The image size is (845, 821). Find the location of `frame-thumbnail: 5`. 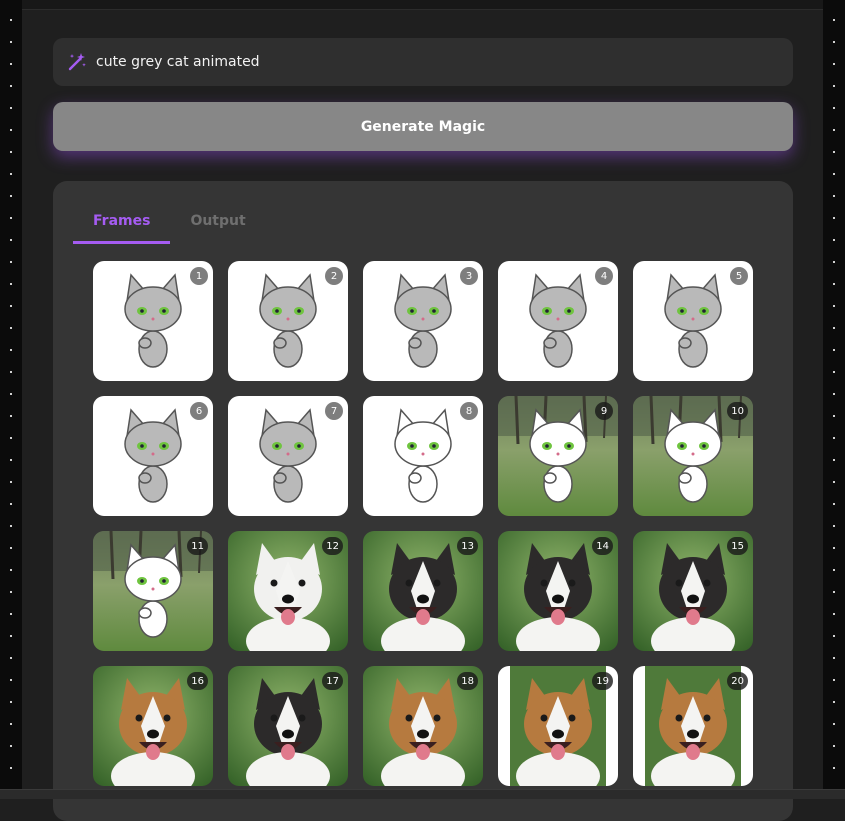

frame-thumbnail: 5 is located at coordinates (693, 321).